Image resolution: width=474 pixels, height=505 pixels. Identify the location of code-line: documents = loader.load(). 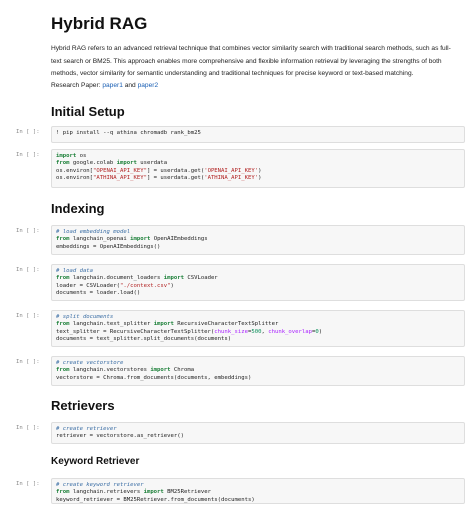
(98, 293).